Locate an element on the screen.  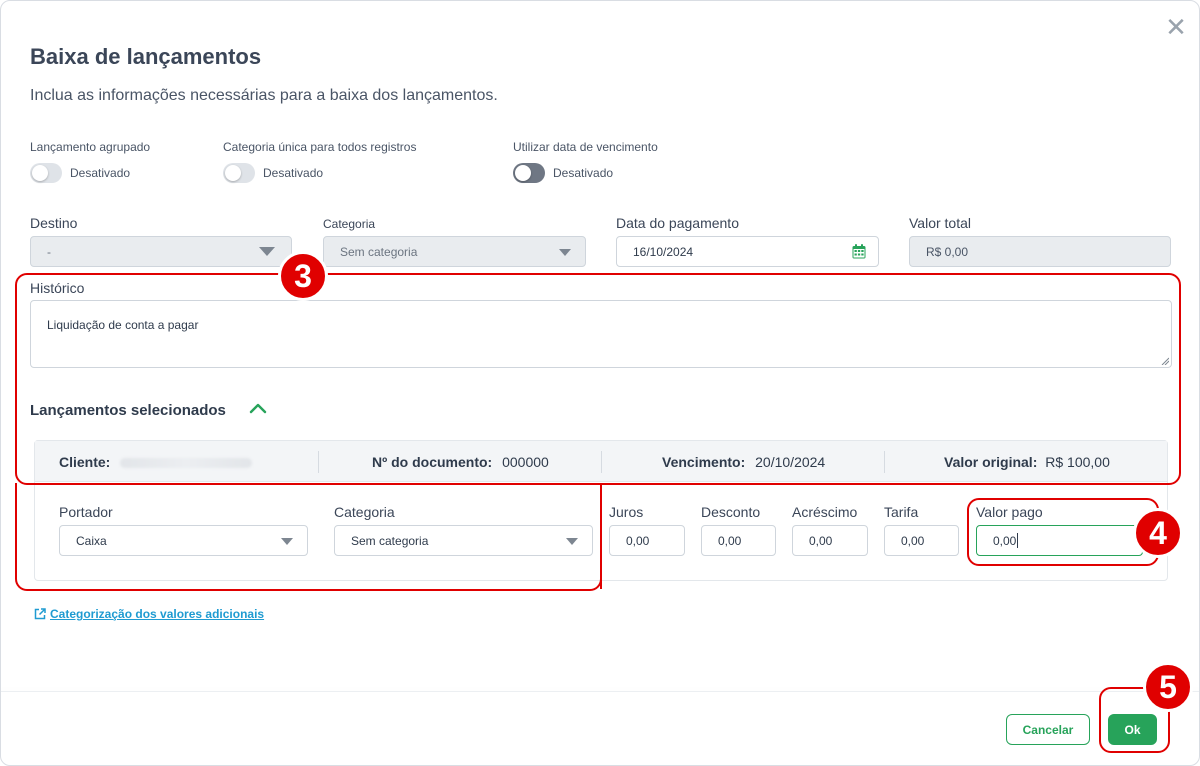
categoria-value: Sem categoria is located at coordinates (379, 251).